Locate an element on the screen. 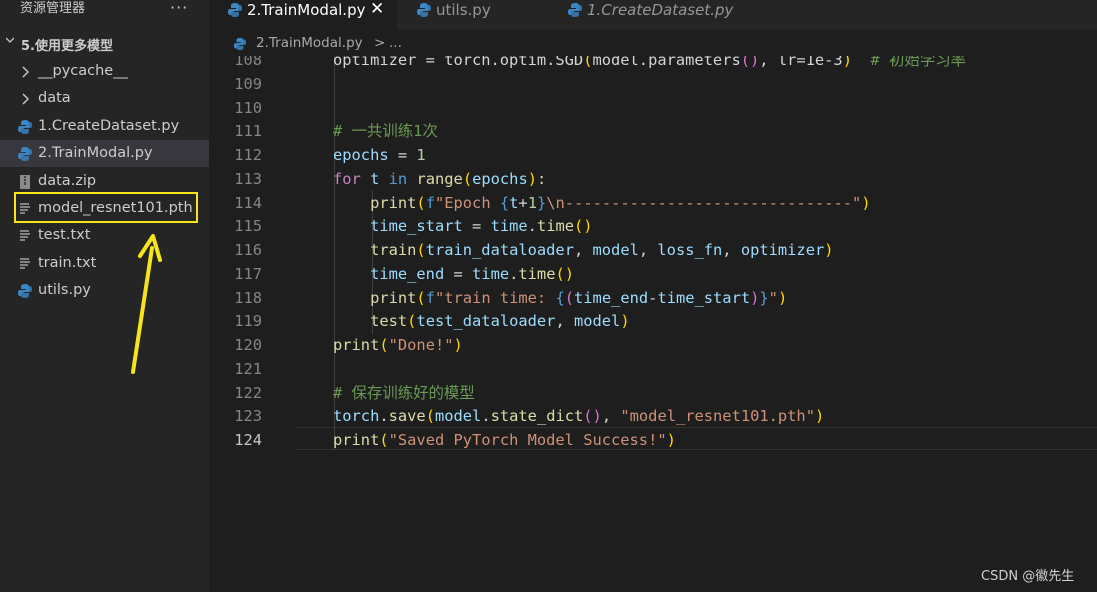  code-token: = is located at coordinates (476, 226).